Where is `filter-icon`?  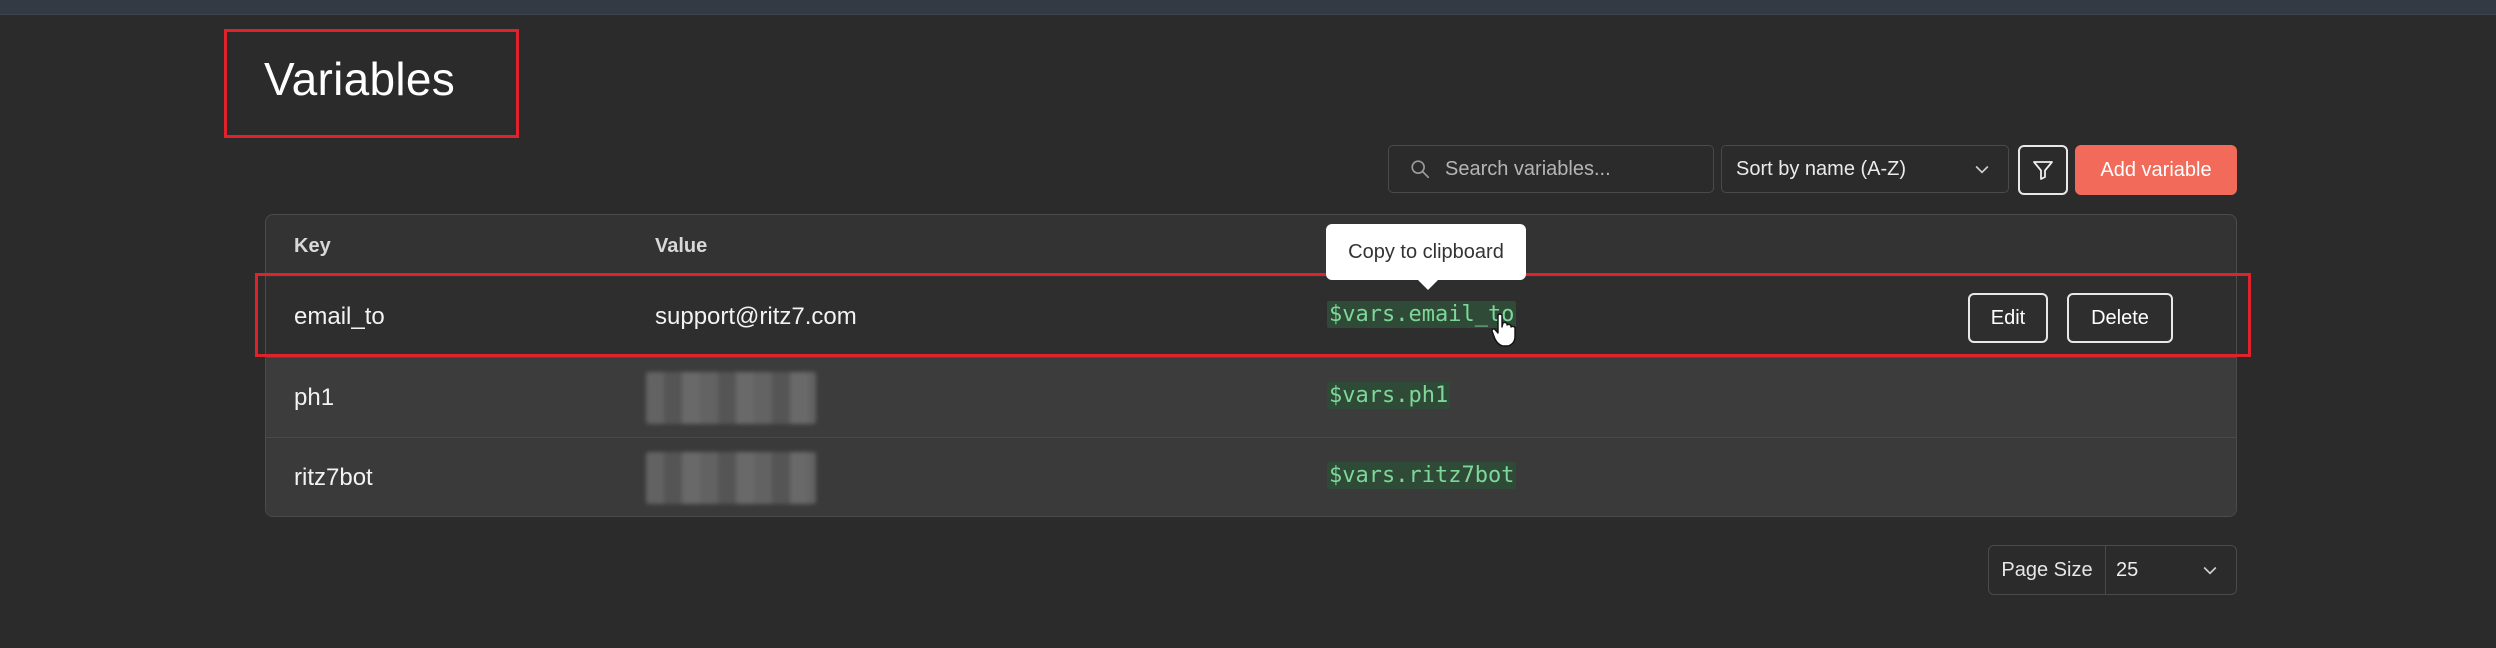 filter-icon is located at coordinates (2043, 170).